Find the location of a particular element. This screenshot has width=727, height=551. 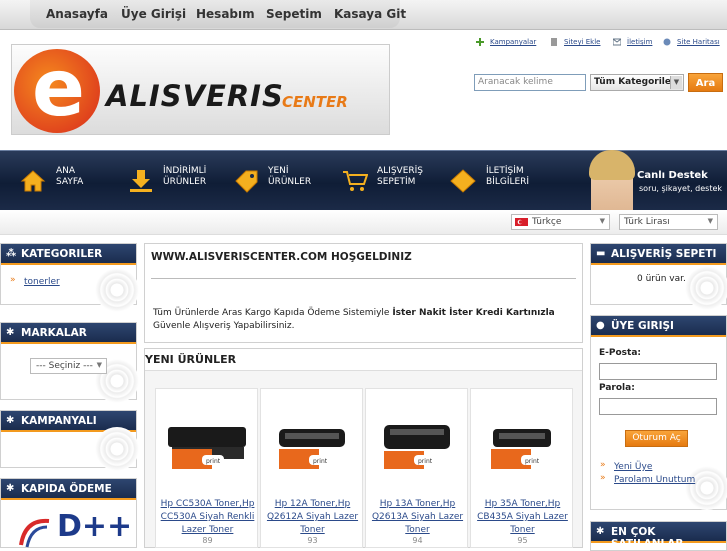

campaign-box: ✱ KAMPANYALI is located at coordinates (69, 440).